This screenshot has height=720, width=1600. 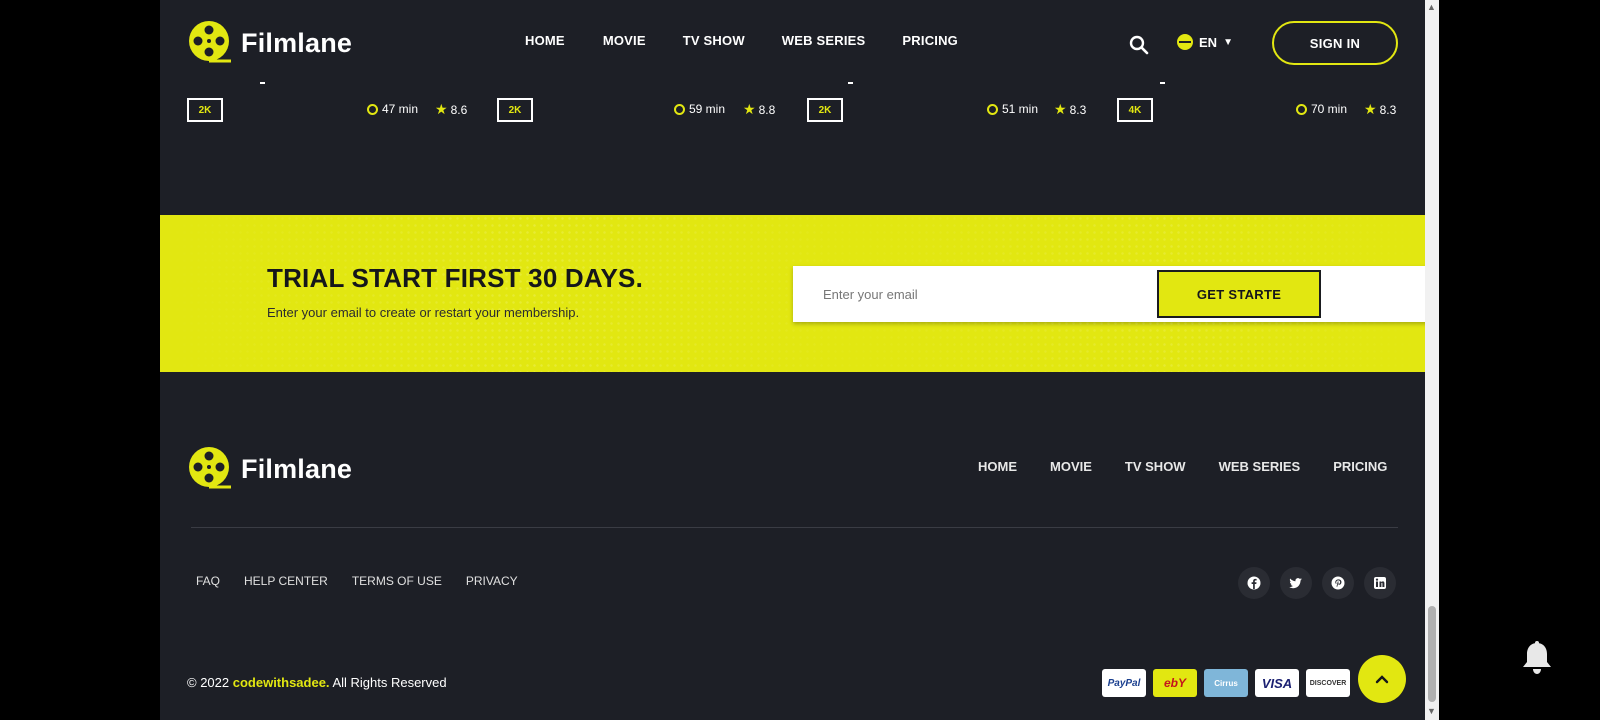 What do you see at coordinates (767, 109) in the screenshot?
I see `rating-text: 8.8` at bounding box center [767, 109].